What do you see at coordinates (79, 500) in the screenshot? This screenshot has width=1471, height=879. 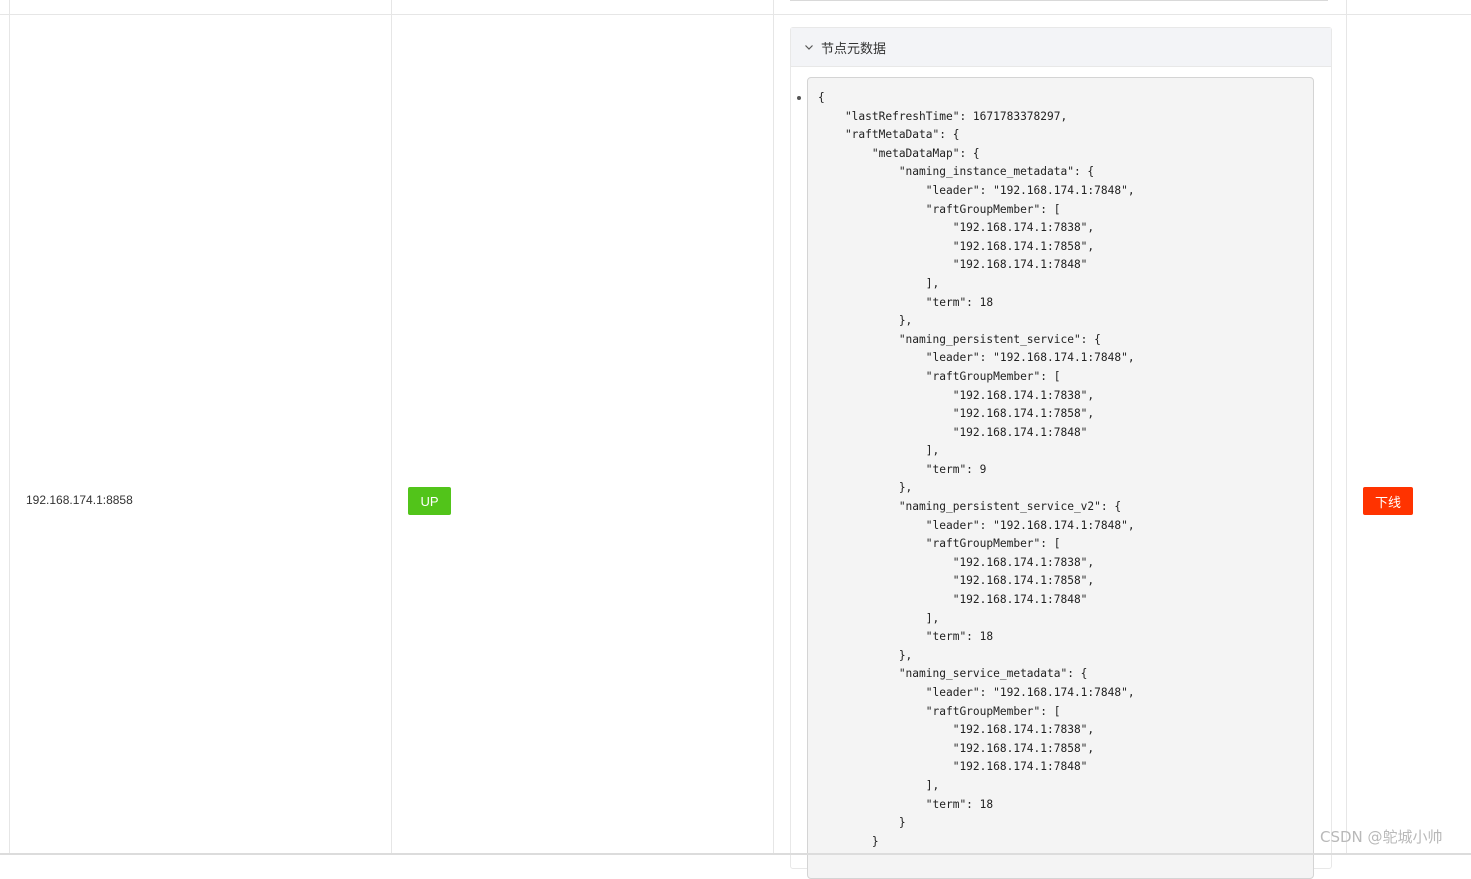 I see `node-address: 192.168.174.1:8858` at bounding box center [79, 500].